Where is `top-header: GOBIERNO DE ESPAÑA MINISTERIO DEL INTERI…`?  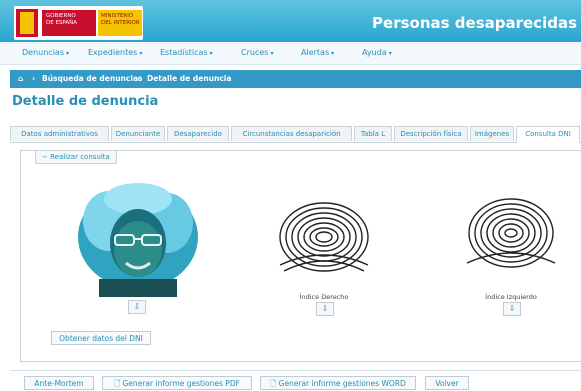 top-header: GOBIERNO DE ESPAÑA MINISTERIO DEL INTERI… is located at coordinates (290, 21).